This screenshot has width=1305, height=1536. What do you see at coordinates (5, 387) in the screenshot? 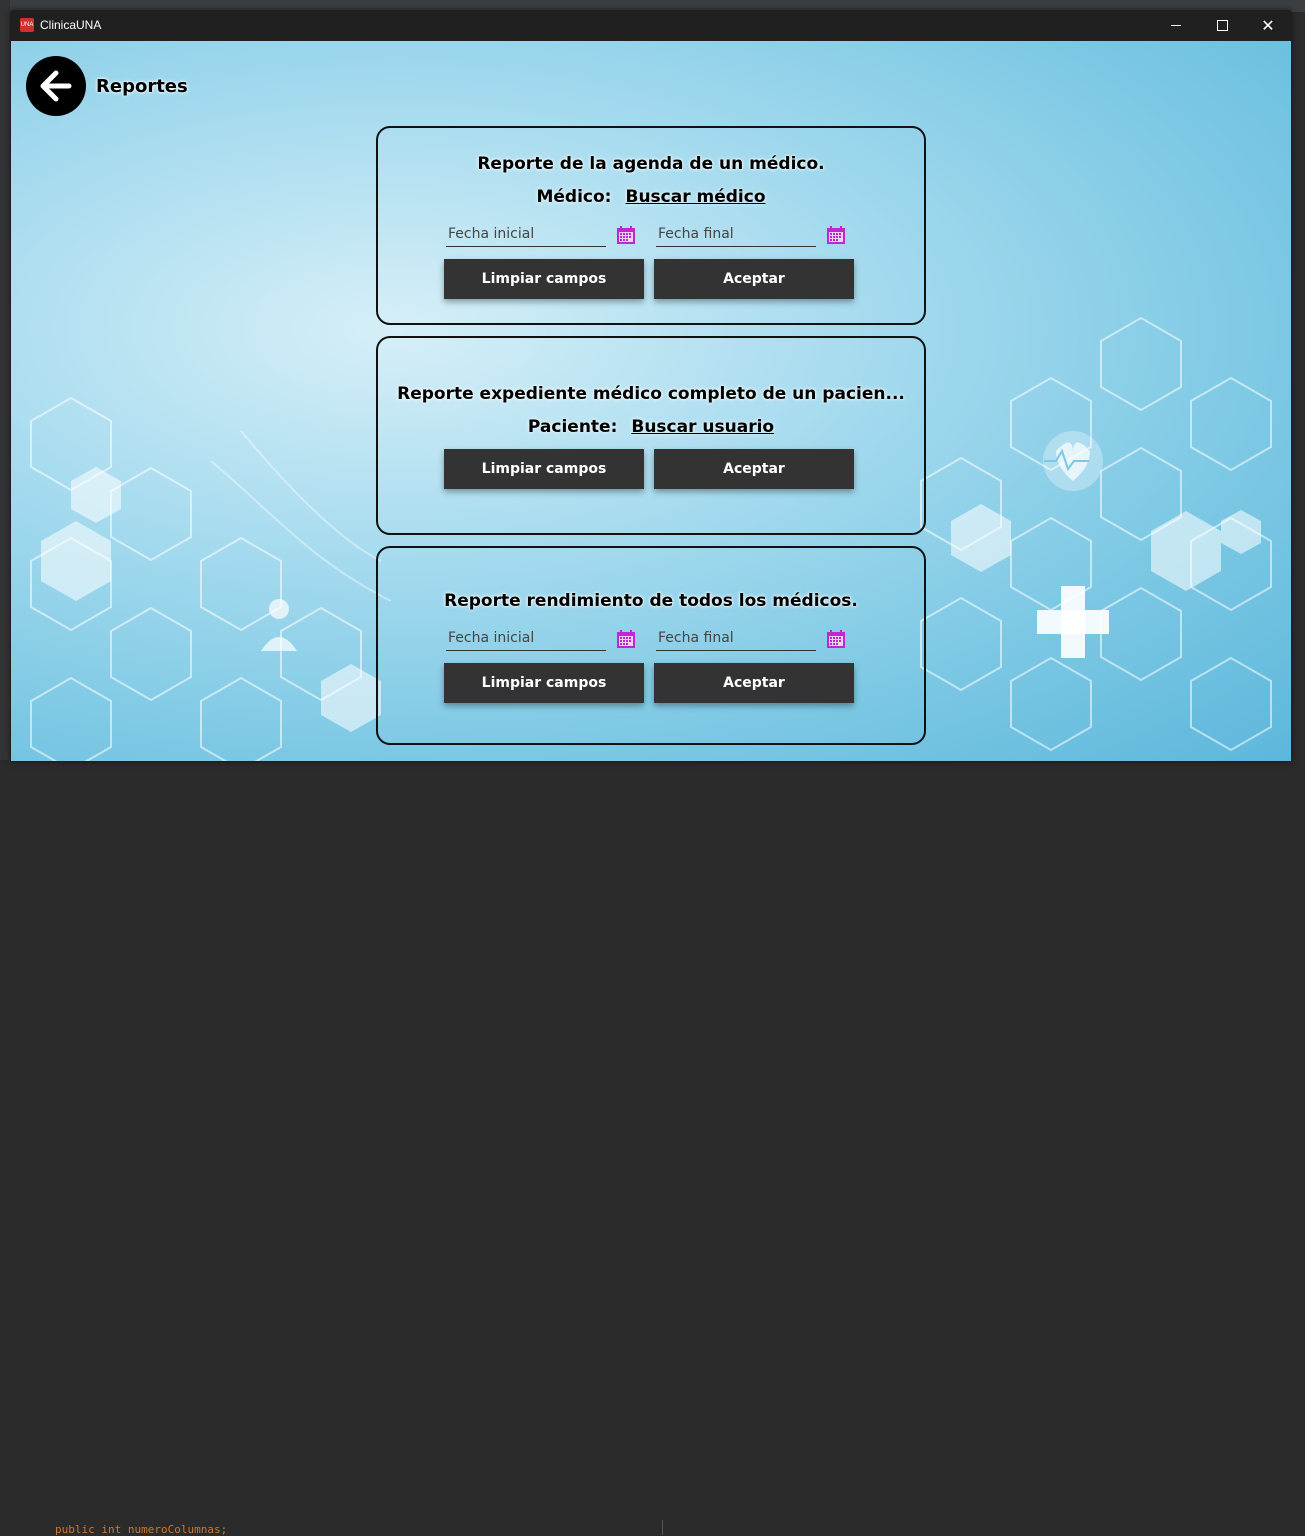
I see `ide-side-strip` at bounding box center [5, 387].